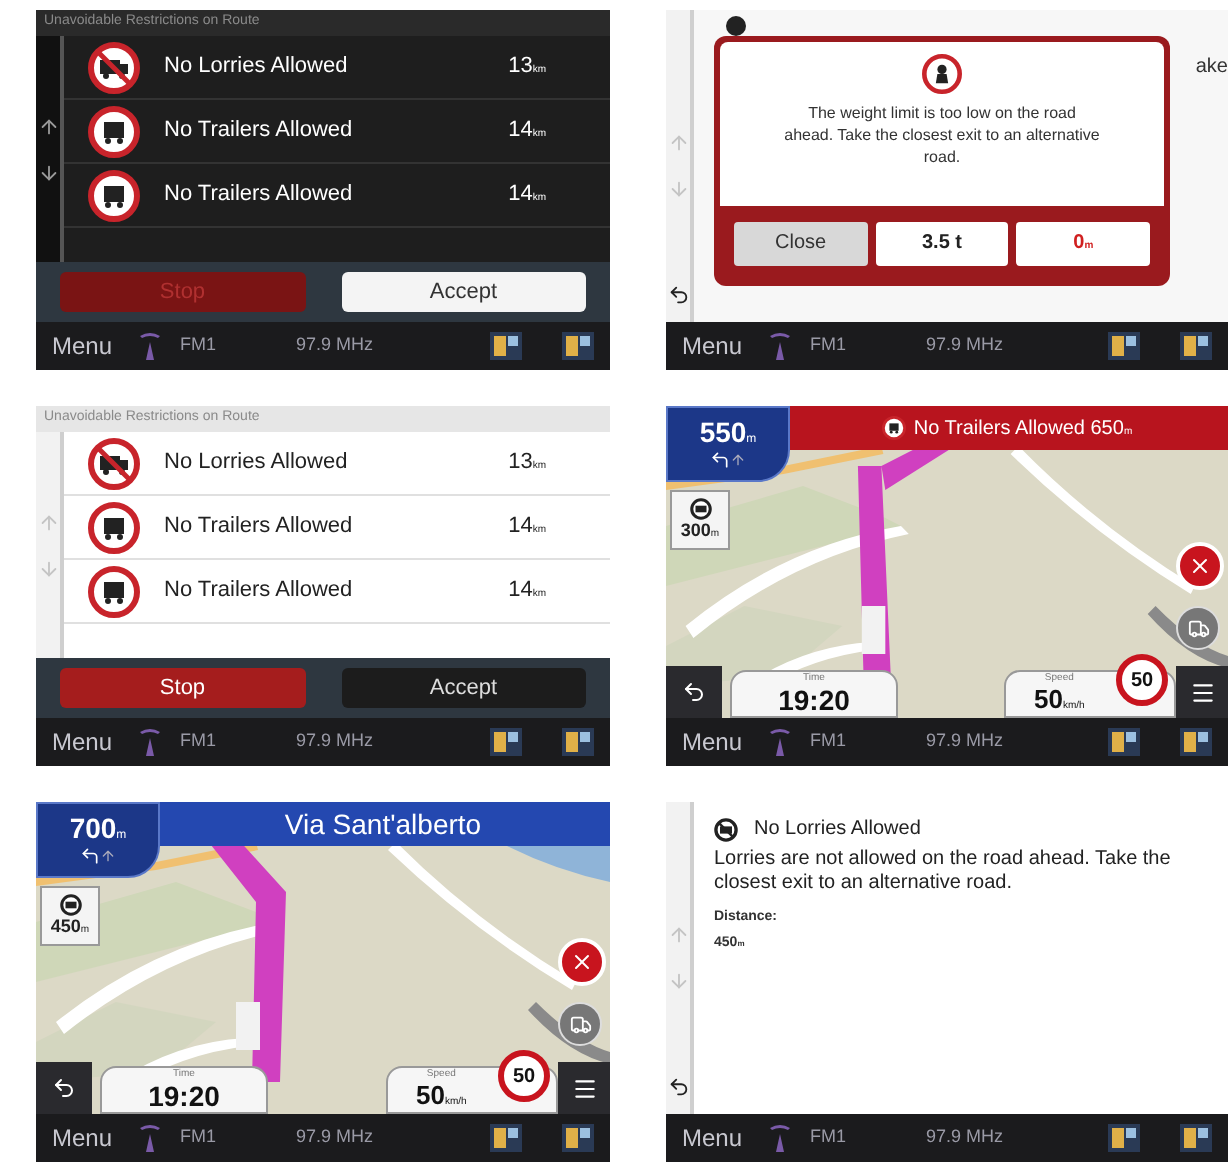 This screenshot has width=1228, height=1162. What do you see at coordinates (48, 126) in the screenshot?
I see `scroll-up-icon` at bounding box center [48, 126].